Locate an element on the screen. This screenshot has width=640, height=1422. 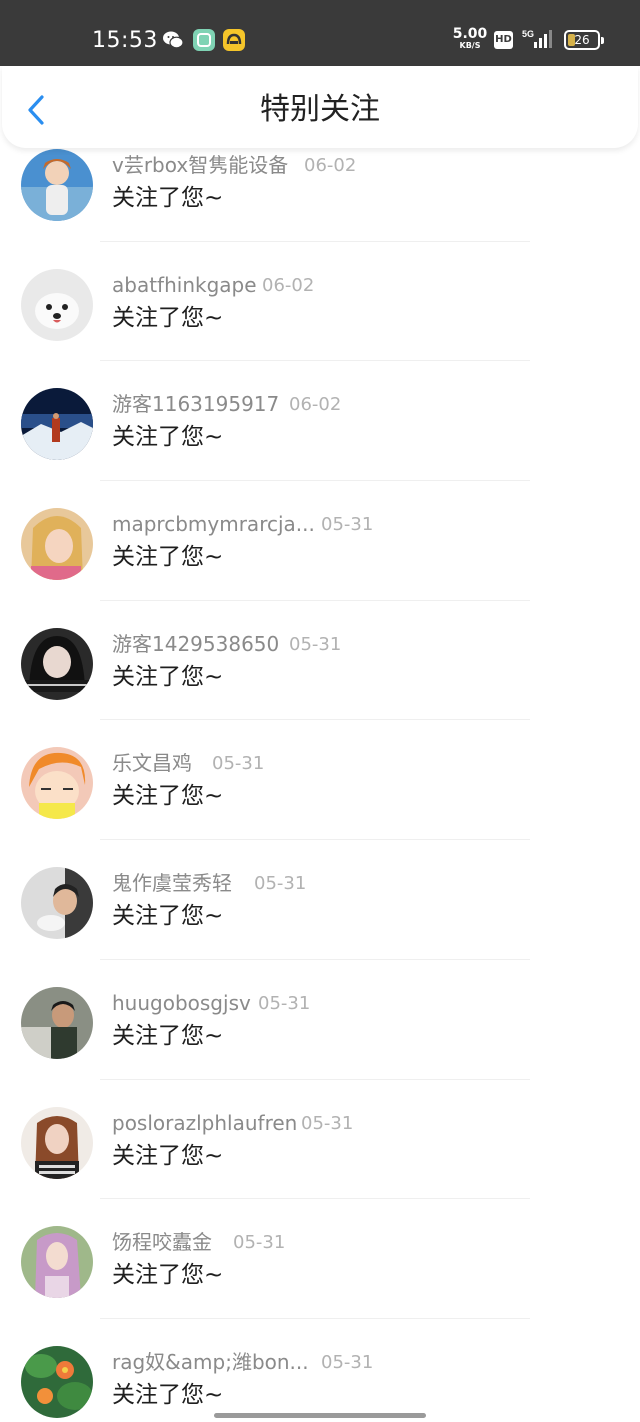
list-item: huugobosgjsv 05-31 关注了您~ is located at coordinates (320, 1020).